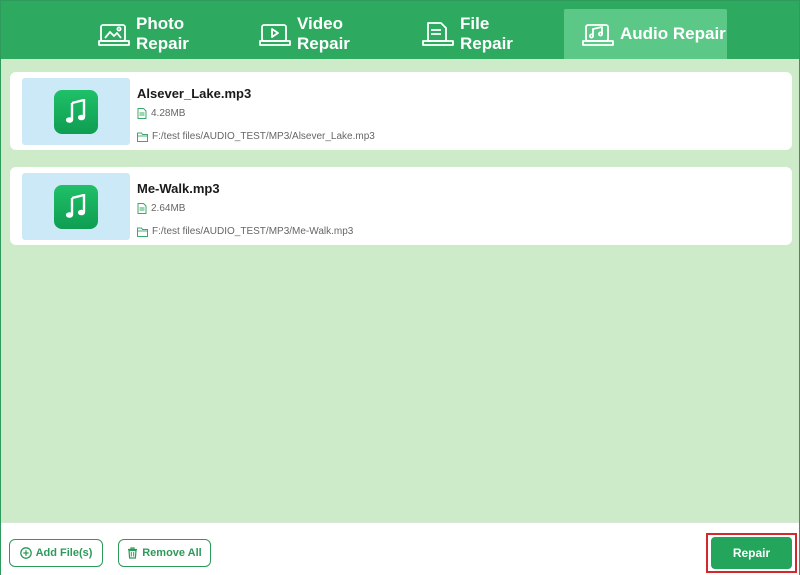 The image size is (800, 575). I want to click on add-files-button: Add File(s), so click(56, 553).